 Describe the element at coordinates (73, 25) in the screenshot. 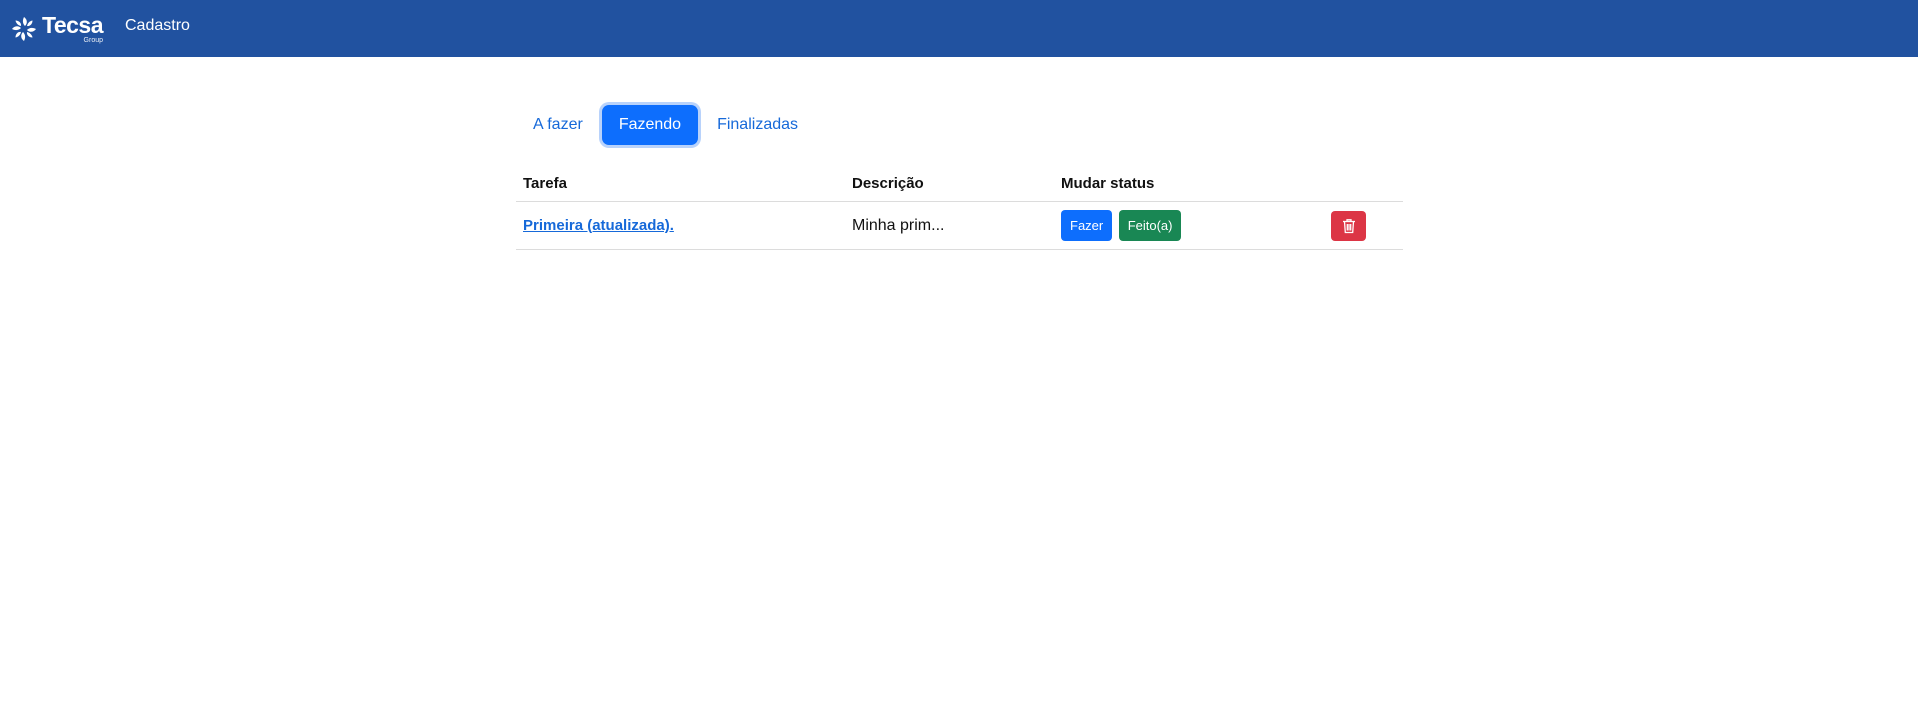

I see `brand-name: Tecsa` at that location.